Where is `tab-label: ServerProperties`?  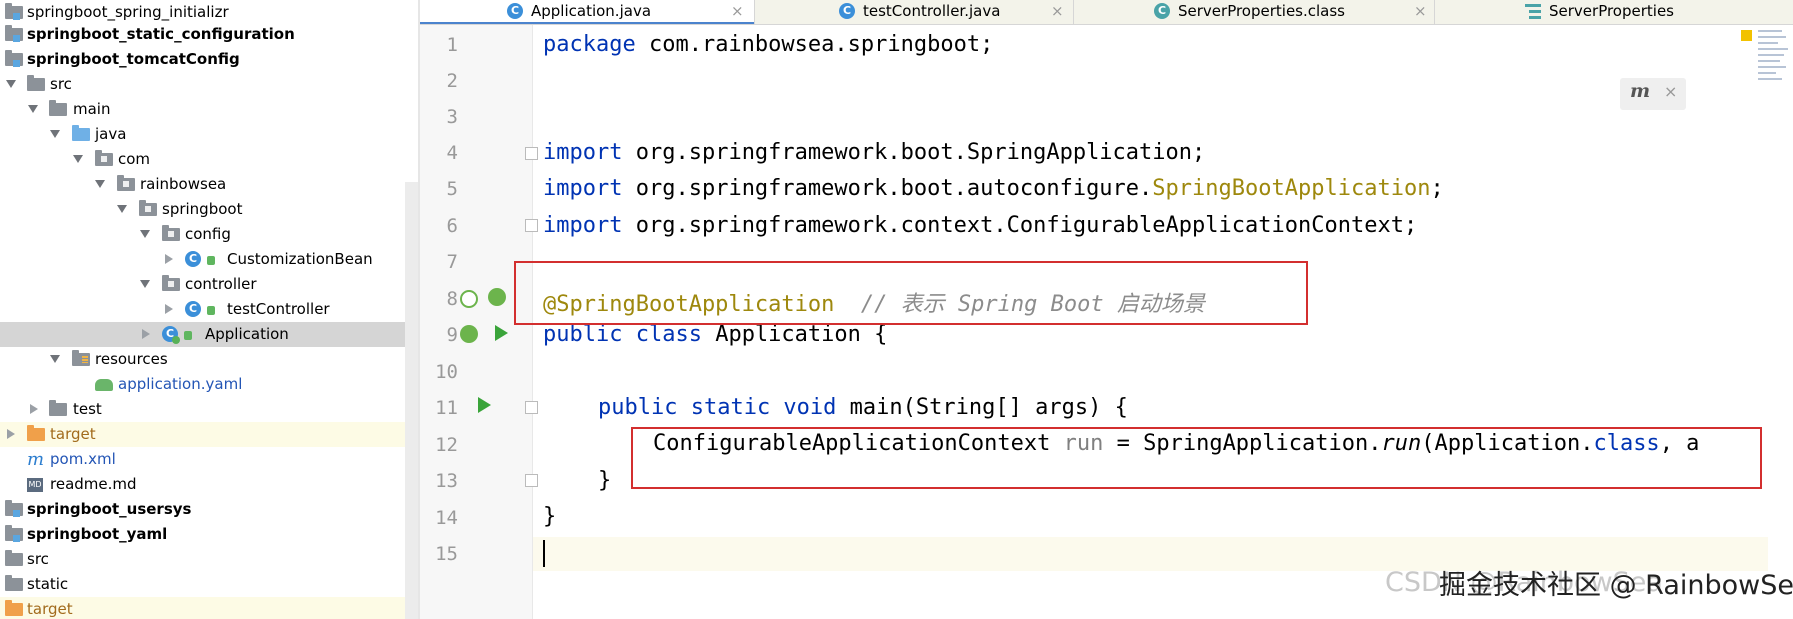
tab-label: ServerProperties is located at coordinates (1611, 11).